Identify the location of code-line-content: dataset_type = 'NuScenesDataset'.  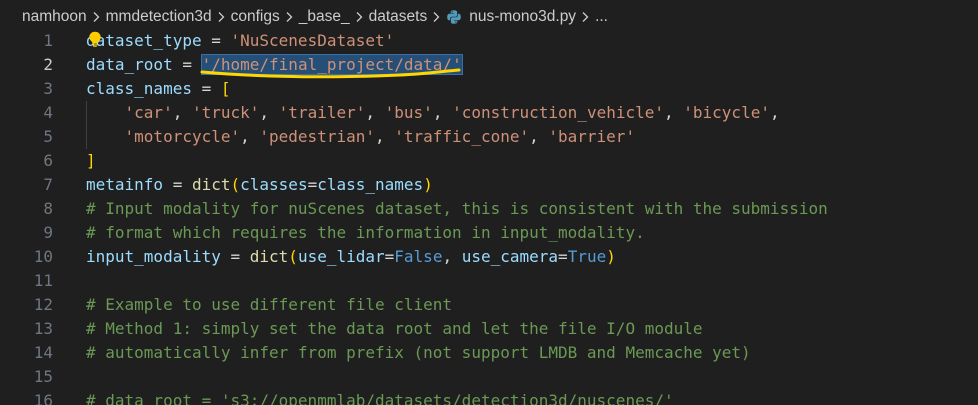
(240, 41).